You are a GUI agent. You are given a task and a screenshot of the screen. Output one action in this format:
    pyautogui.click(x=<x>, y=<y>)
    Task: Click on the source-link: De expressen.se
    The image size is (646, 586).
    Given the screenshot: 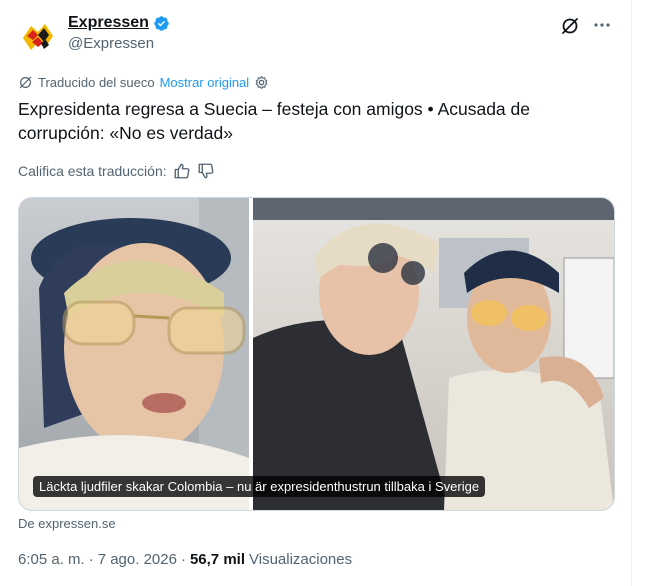 What is the action you would take?
    pyautogui.click(x=67, y=523)
    